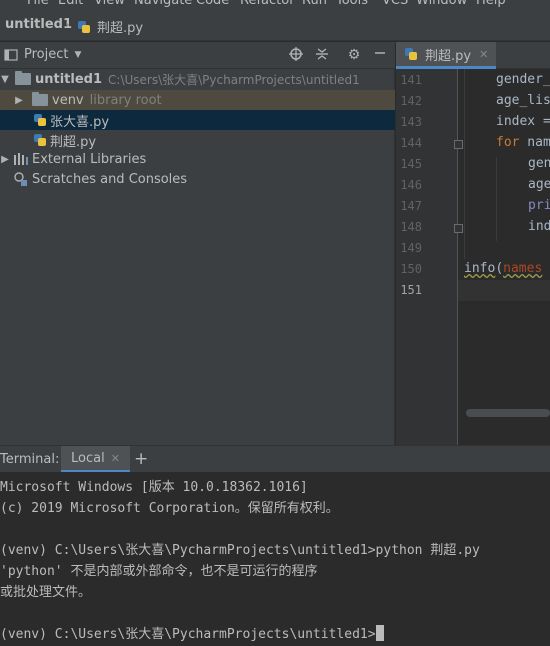 This screenshot has height=646, width=550. Describe the element at coordinates (411, 185) in the screenshot. I see `line-number: 146` at that location.